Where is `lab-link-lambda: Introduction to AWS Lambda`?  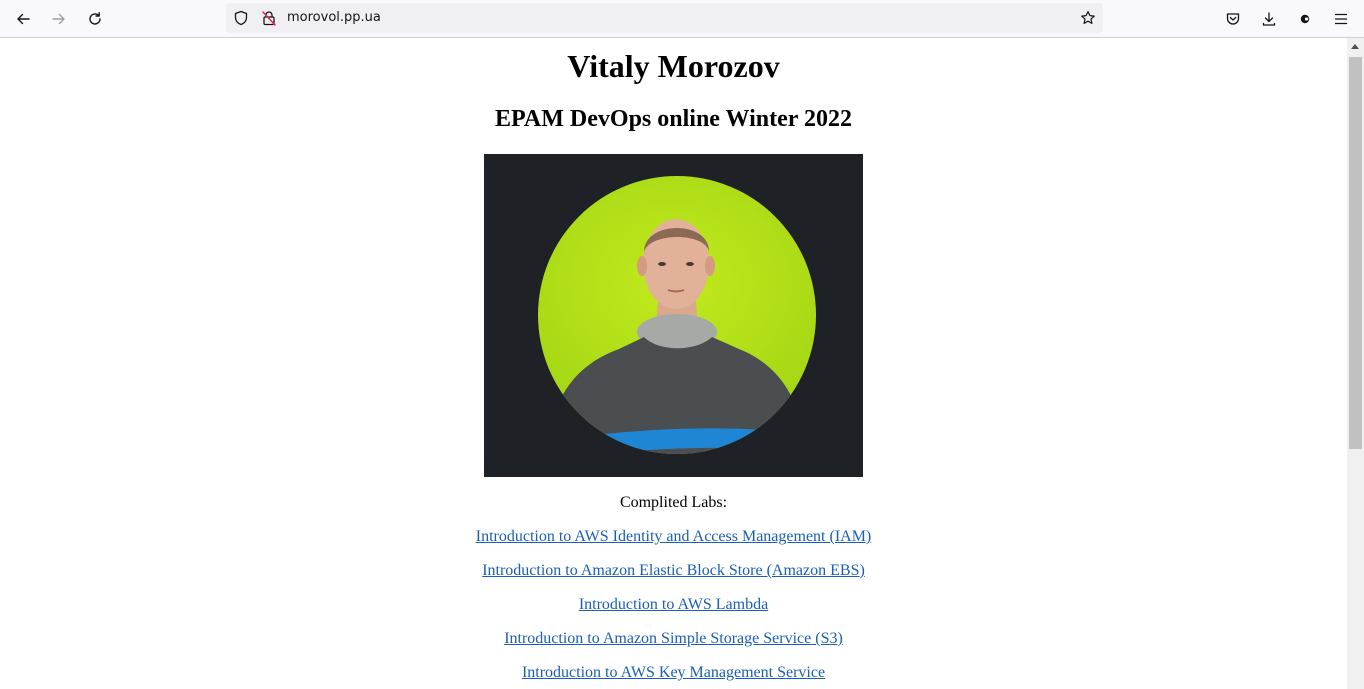 lab-link-lambda: Introduction to AWS Lambda is located at coordinates (673, 604).